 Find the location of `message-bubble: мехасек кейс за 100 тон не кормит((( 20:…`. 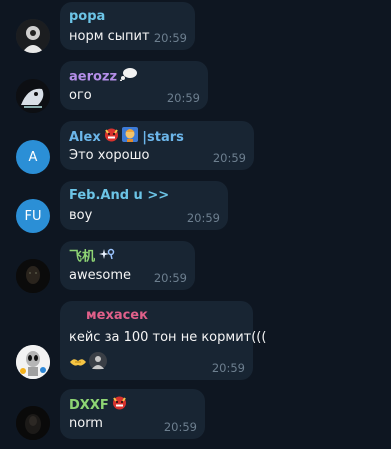

message-bubble: мехасек кейс за 100 тон не кормит((( 20:… is located at coordinates (163, 340).